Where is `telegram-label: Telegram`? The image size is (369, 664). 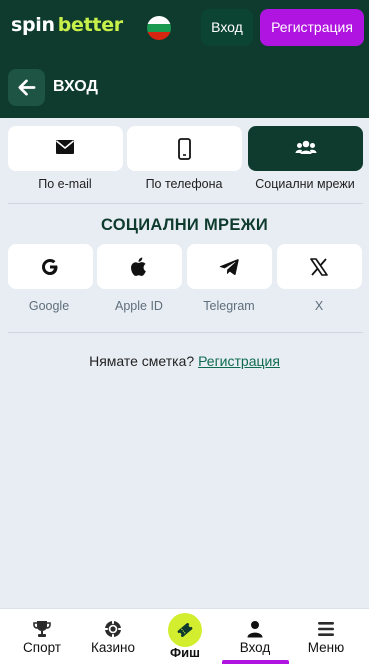
telegram-label: Telegram is located at coordinates (229, 306).